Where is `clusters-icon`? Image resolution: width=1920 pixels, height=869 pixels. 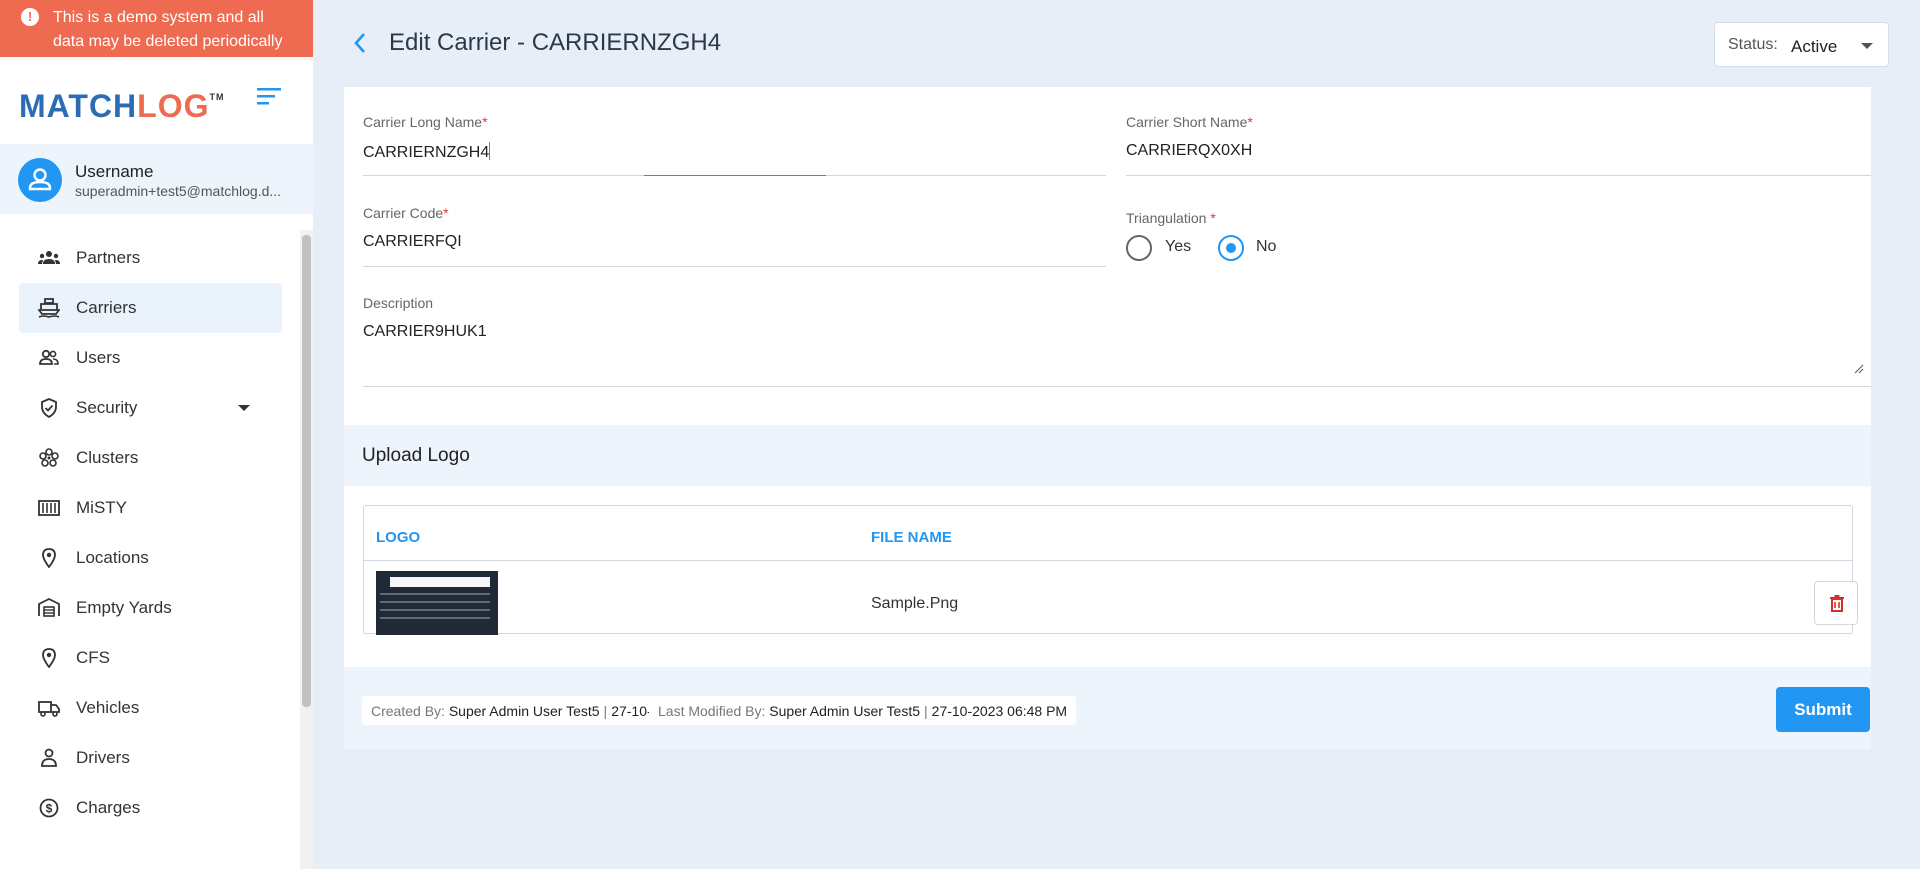 clusters-icon is located at coordinates (49, 457).